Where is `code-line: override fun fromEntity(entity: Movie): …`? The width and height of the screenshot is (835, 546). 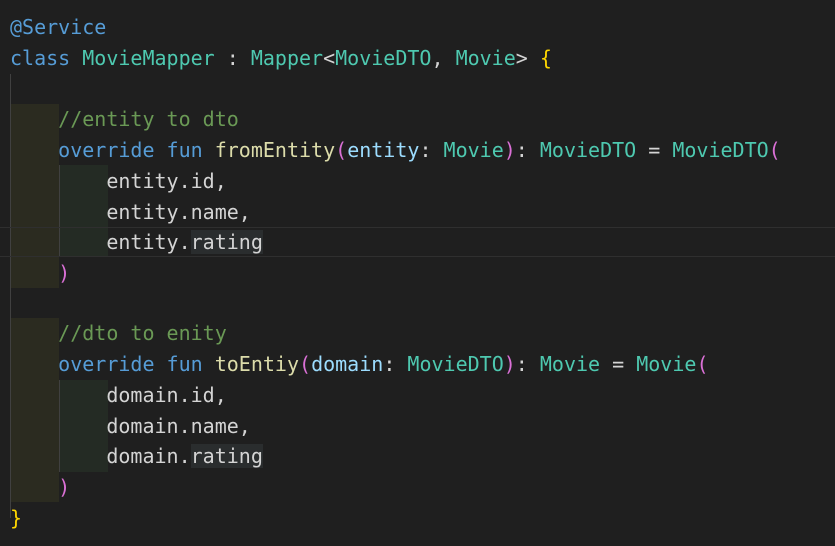 code-line: override fun fromEntity(entity: Movie): … is located at coordinates (395, 150).